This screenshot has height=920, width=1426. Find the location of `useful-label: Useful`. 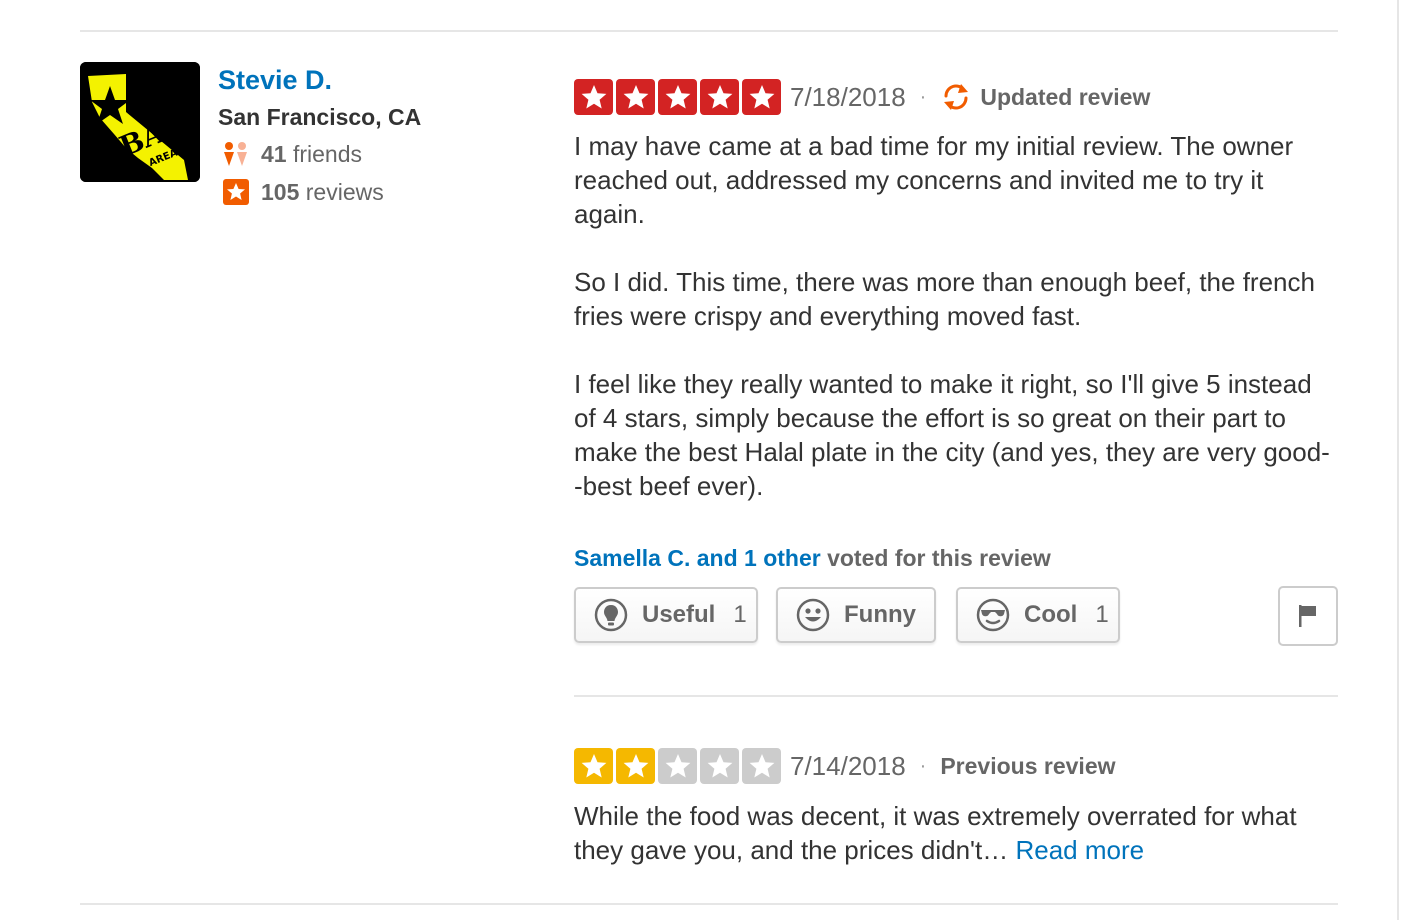

useful-label: Useful is located at coordinates (679, 614).